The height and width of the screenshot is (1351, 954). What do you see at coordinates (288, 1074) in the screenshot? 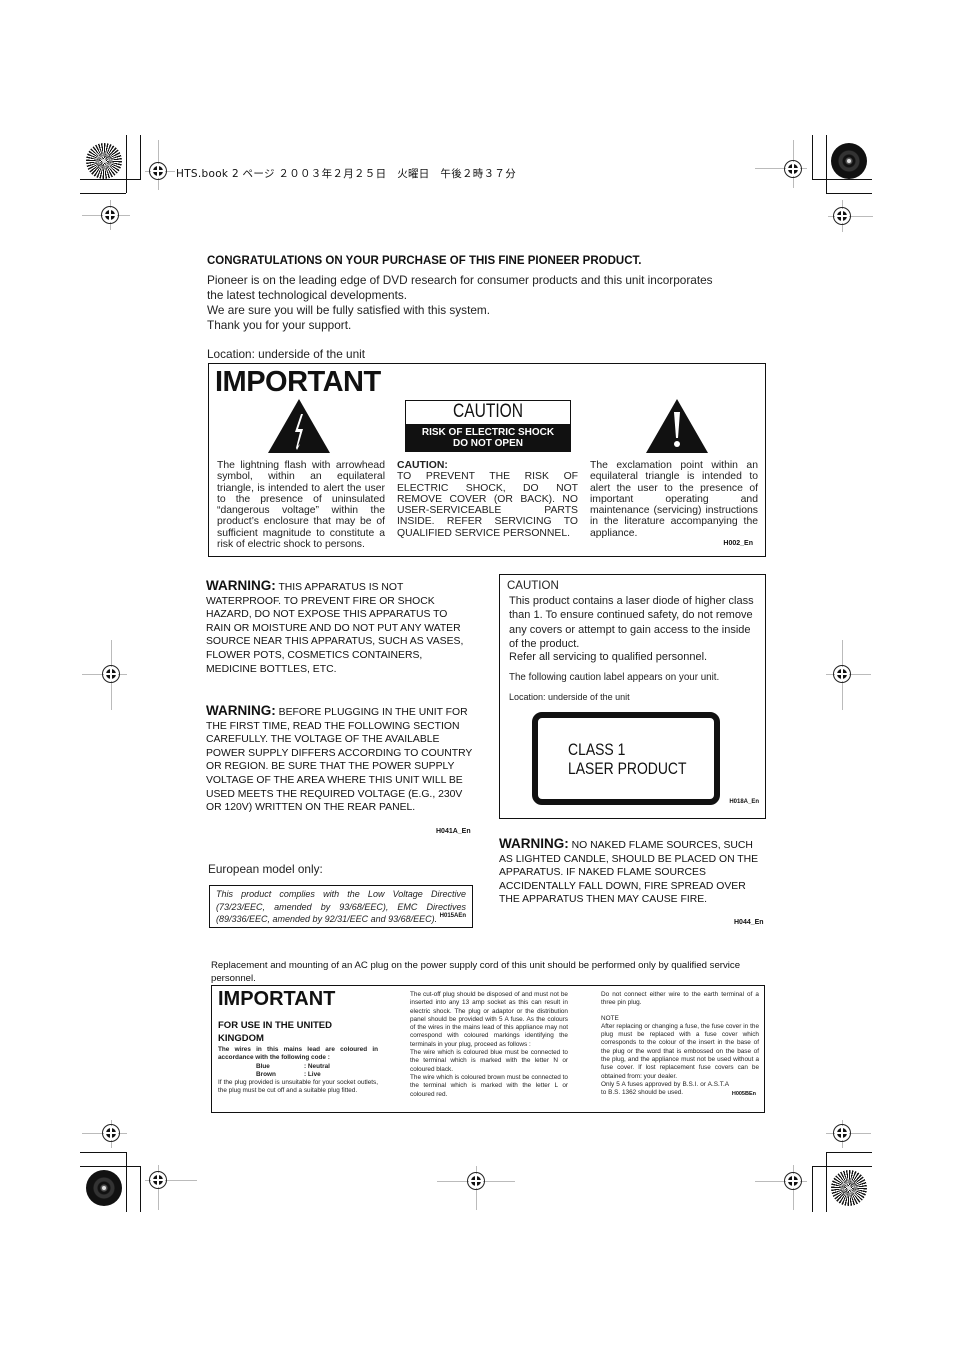
I see `wire-row: Brown: Live` at bounding box center [288, 1074].